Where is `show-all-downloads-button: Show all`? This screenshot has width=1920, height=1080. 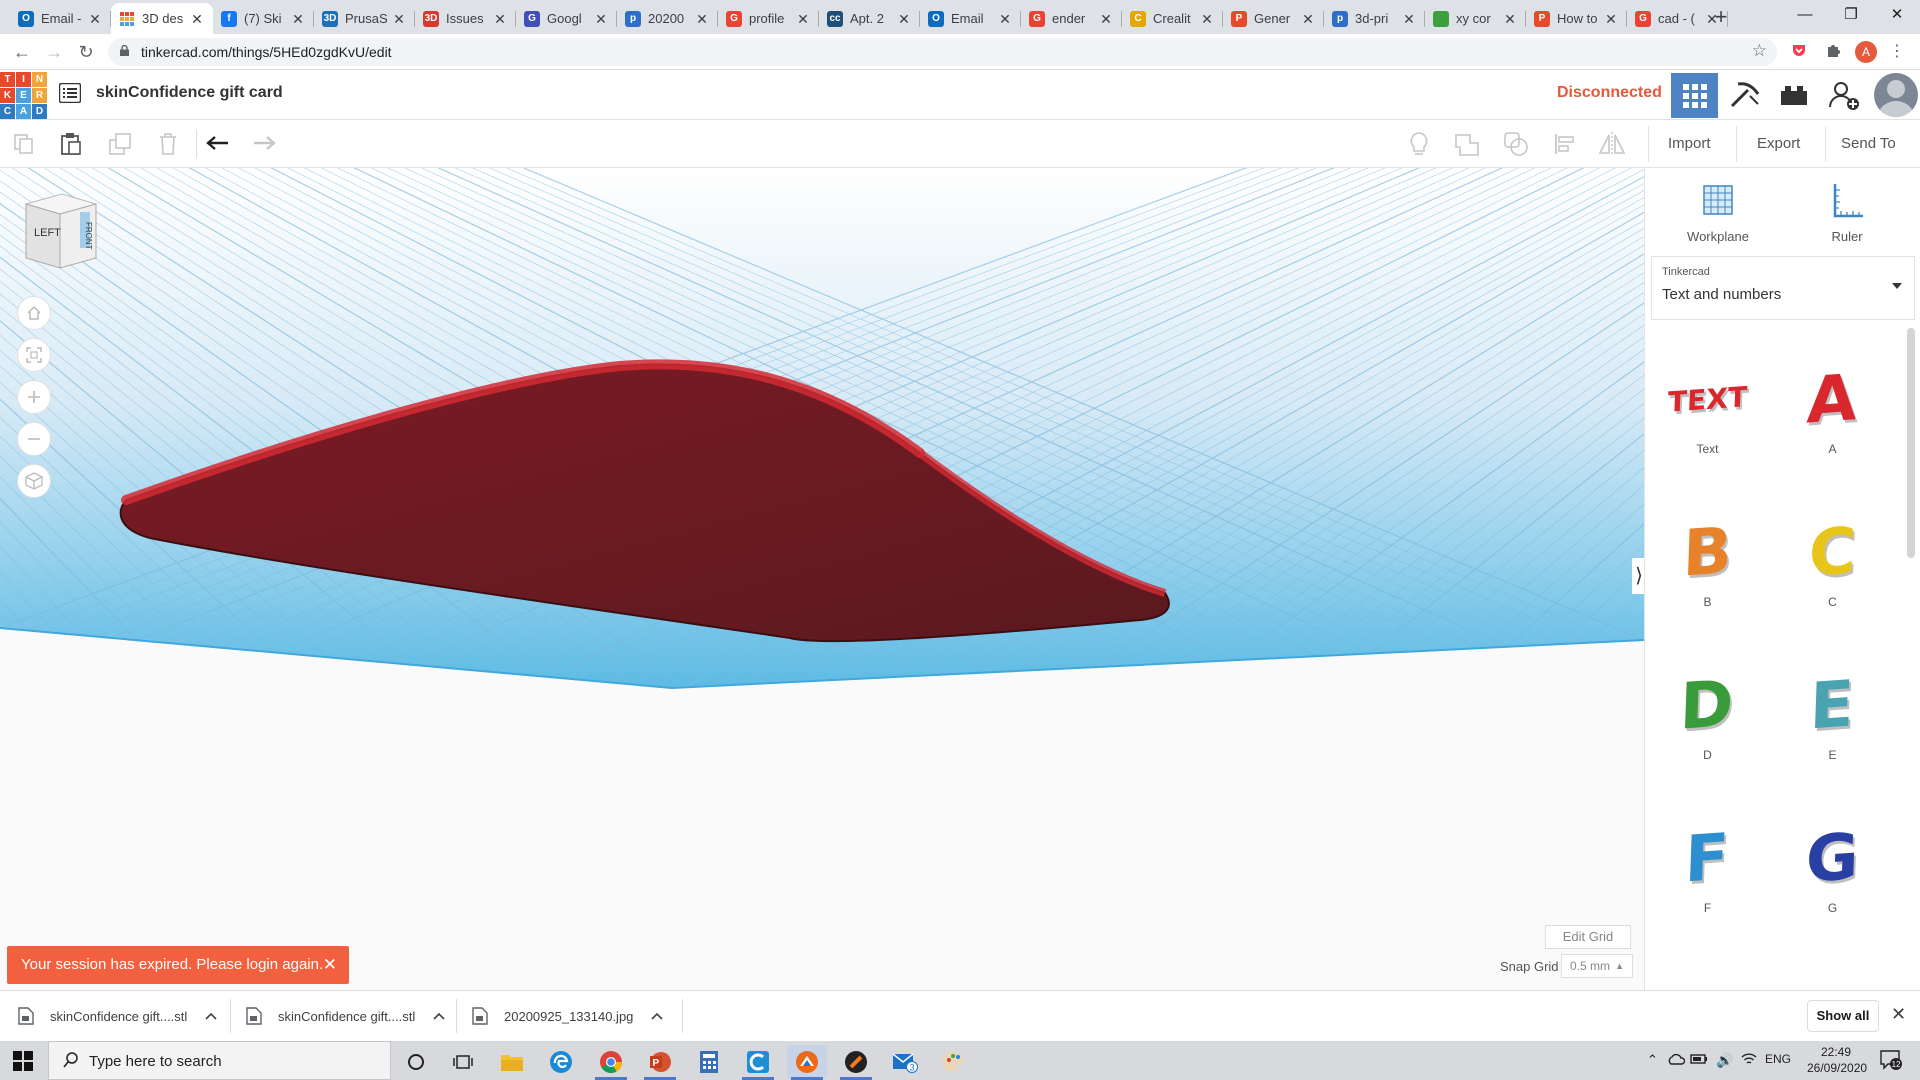 show-all-downloads-button: Show all is located at coordinates (1843, 1016).